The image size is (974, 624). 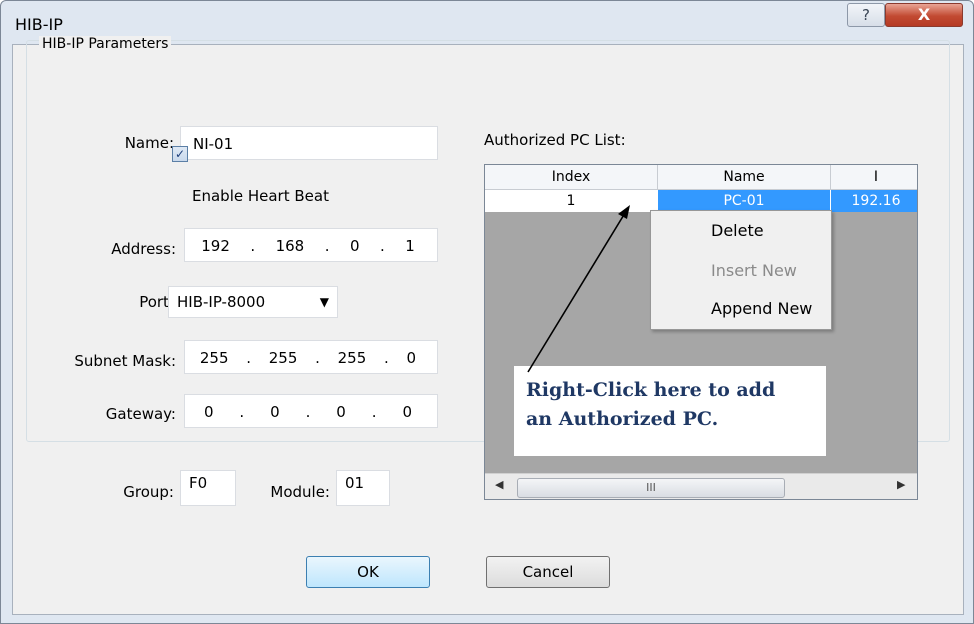 What do you see at coordinates (548, 572) in the screenshot?
I see `cancel-button: Cancel` at bounding box center [548, 572].